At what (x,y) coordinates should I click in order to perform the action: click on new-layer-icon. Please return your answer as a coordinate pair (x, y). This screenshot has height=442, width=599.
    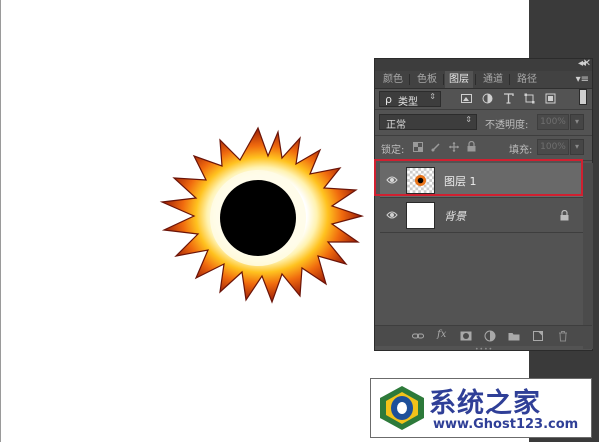
    Looking at the image, I should click on (538, 336).